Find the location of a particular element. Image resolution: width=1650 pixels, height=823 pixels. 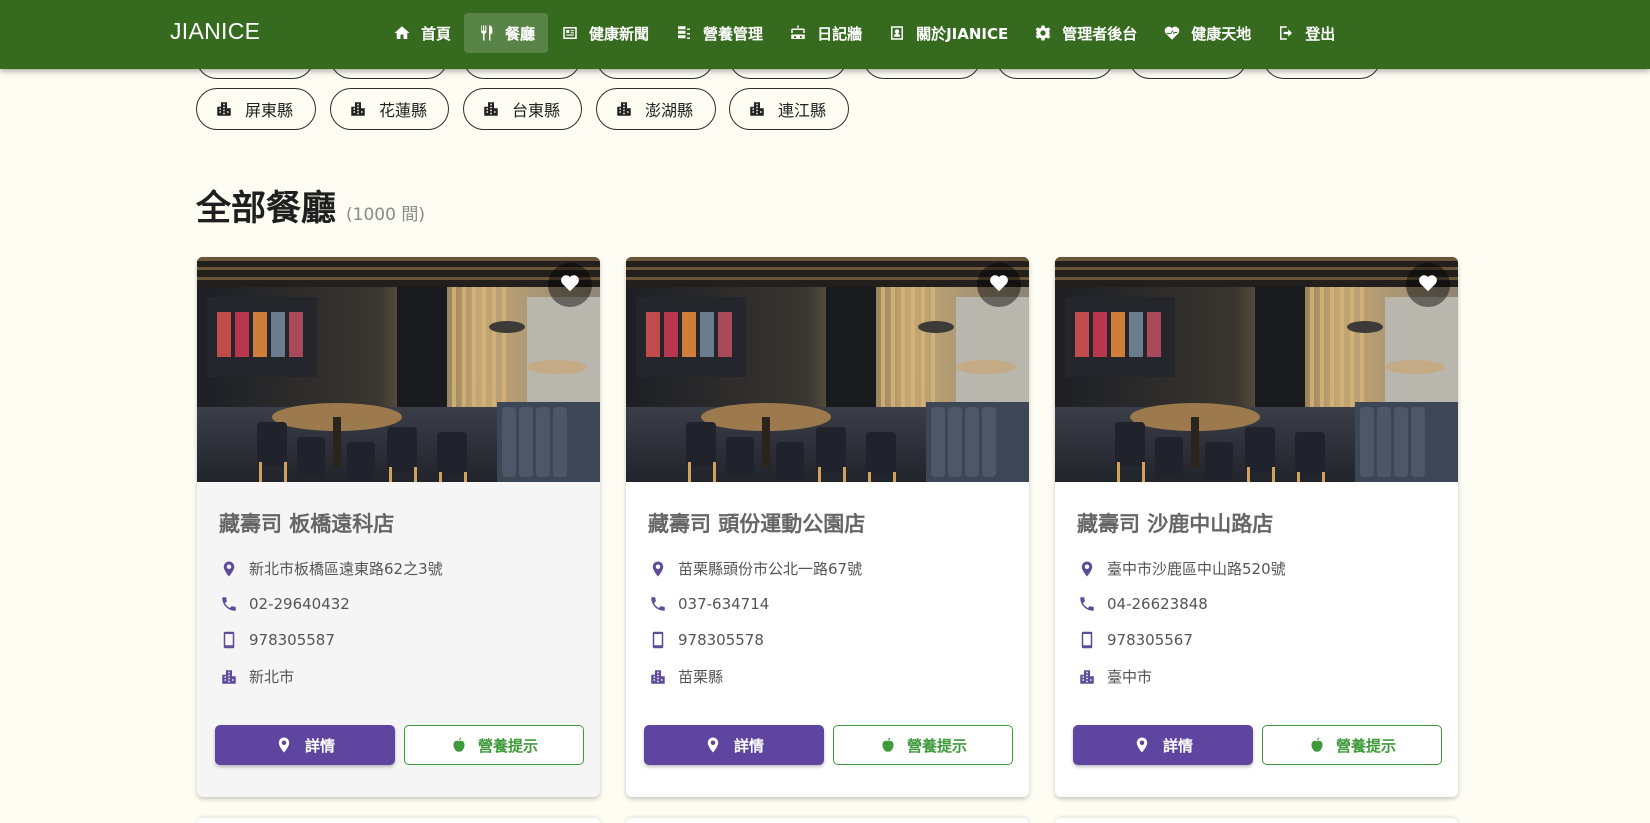

restaurant-count: (1000 間) is located at coordinates (385, 215).